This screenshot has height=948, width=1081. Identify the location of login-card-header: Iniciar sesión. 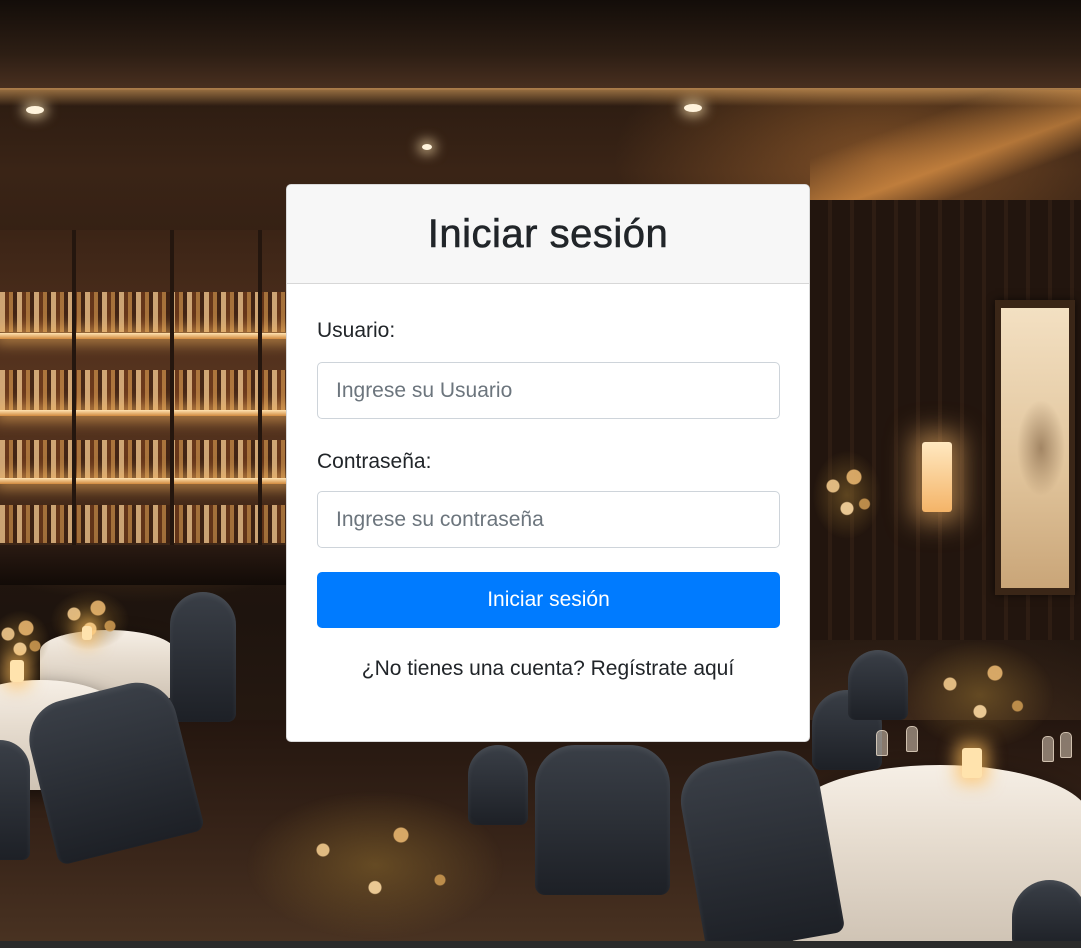
(548, 234).